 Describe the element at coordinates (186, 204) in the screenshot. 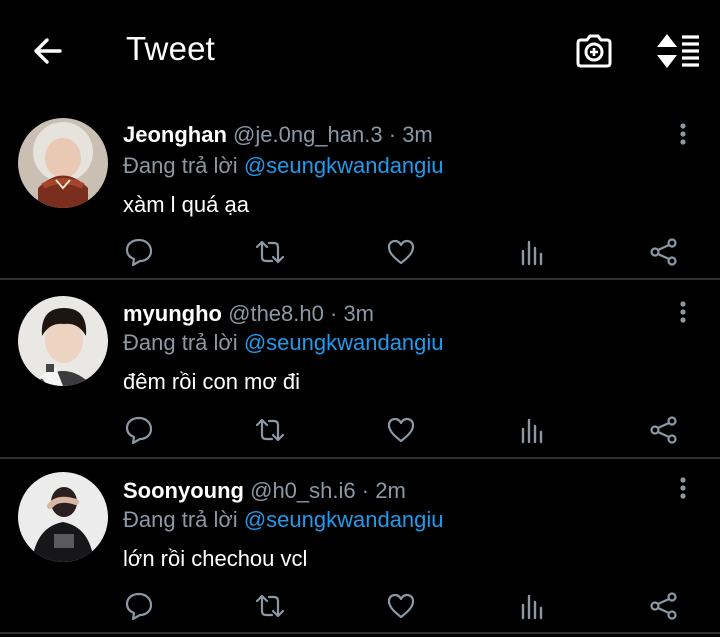

I see `tweet-text: xàm l quá ạa` at that location.